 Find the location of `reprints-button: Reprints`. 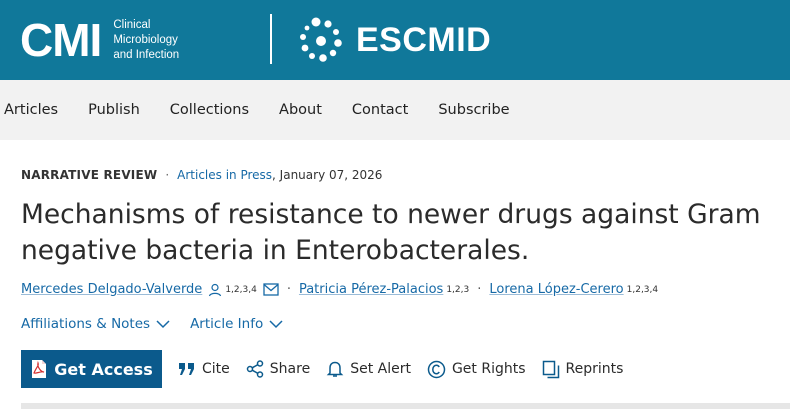

reprints-button: Reprints is located at coordinates (583, 369).